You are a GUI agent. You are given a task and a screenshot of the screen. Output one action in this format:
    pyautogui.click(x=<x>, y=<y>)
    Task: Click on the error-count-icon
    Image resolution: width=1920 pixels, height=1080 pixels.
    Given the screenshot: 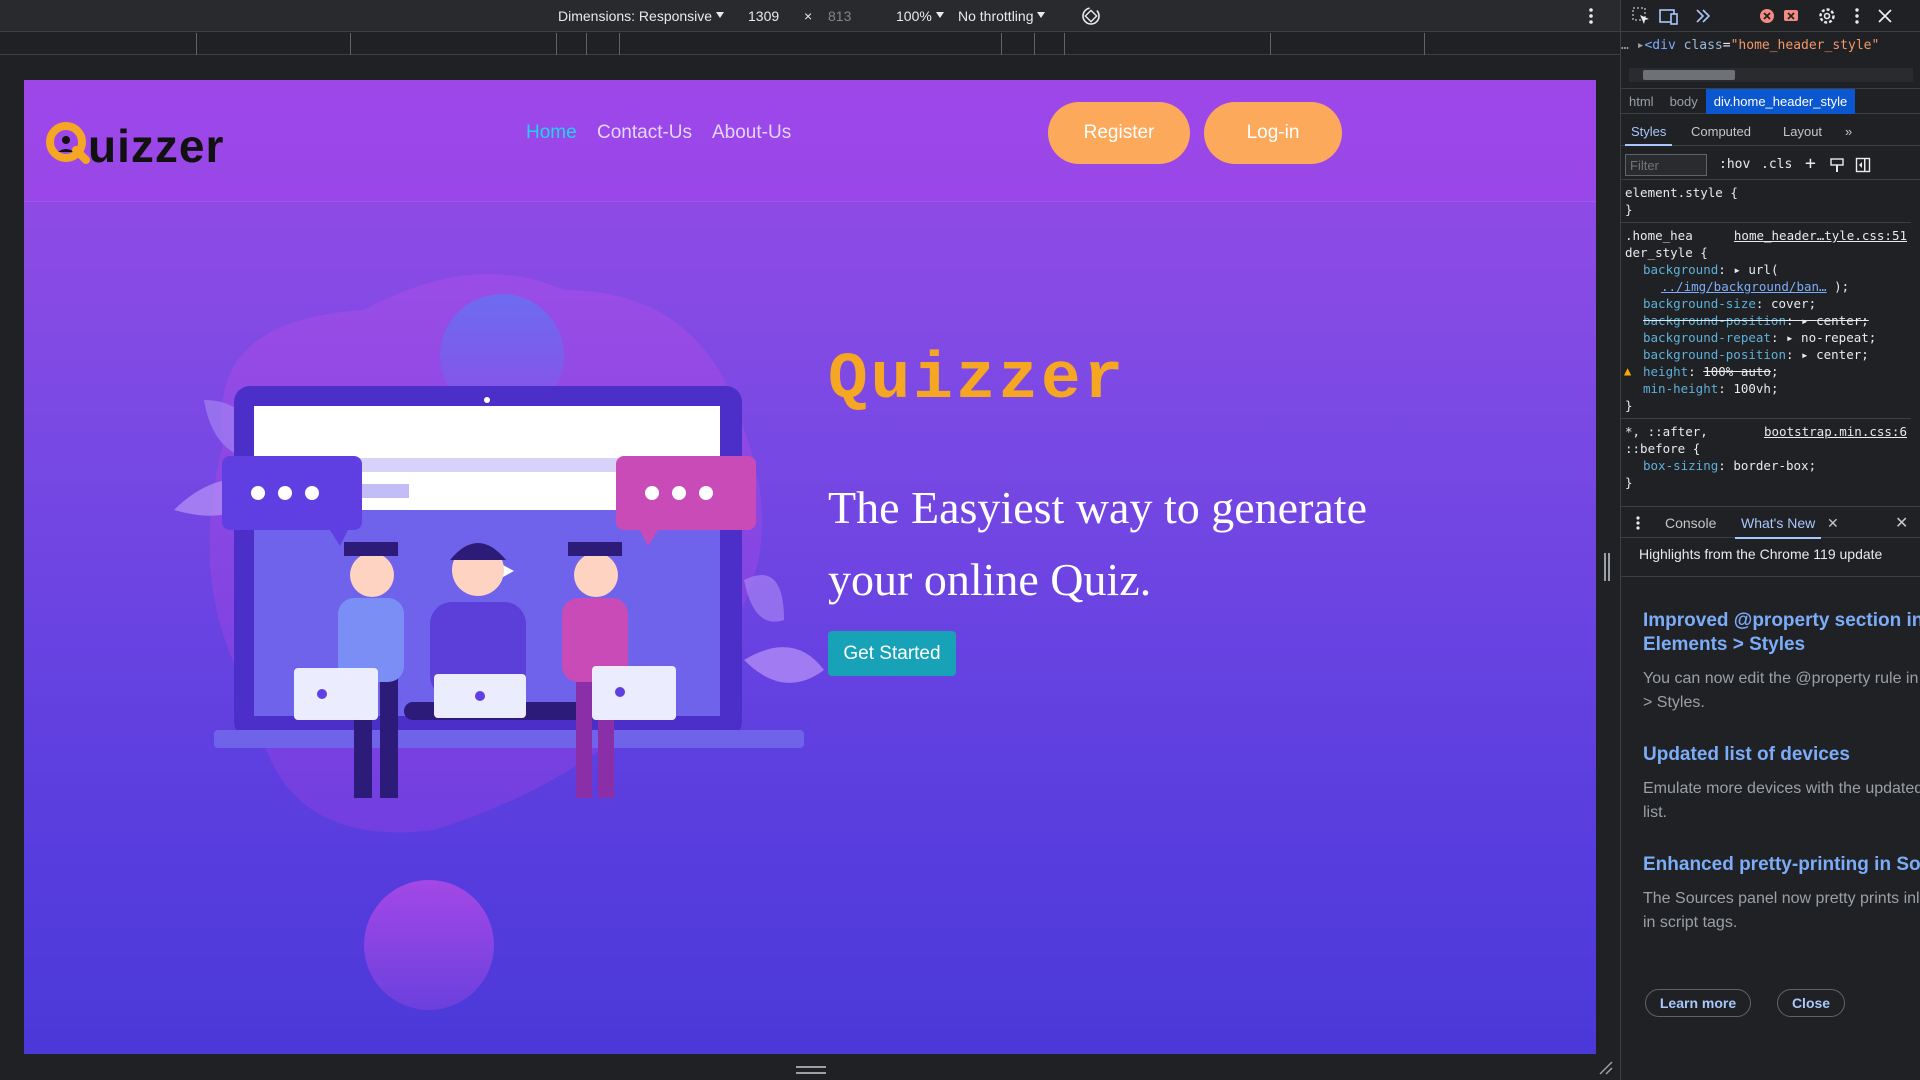 What is the action you would take?
    pyautogui.click(x=1767, y=16)
    